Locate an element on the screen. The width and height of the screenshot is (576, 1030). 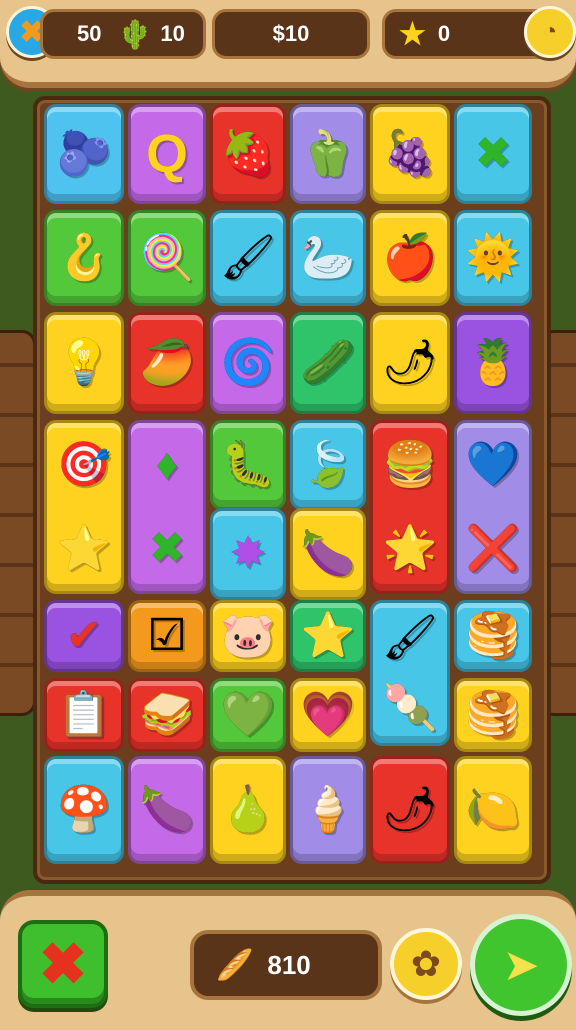
cross-icon: ✖ is located at coordinates (493, 153).